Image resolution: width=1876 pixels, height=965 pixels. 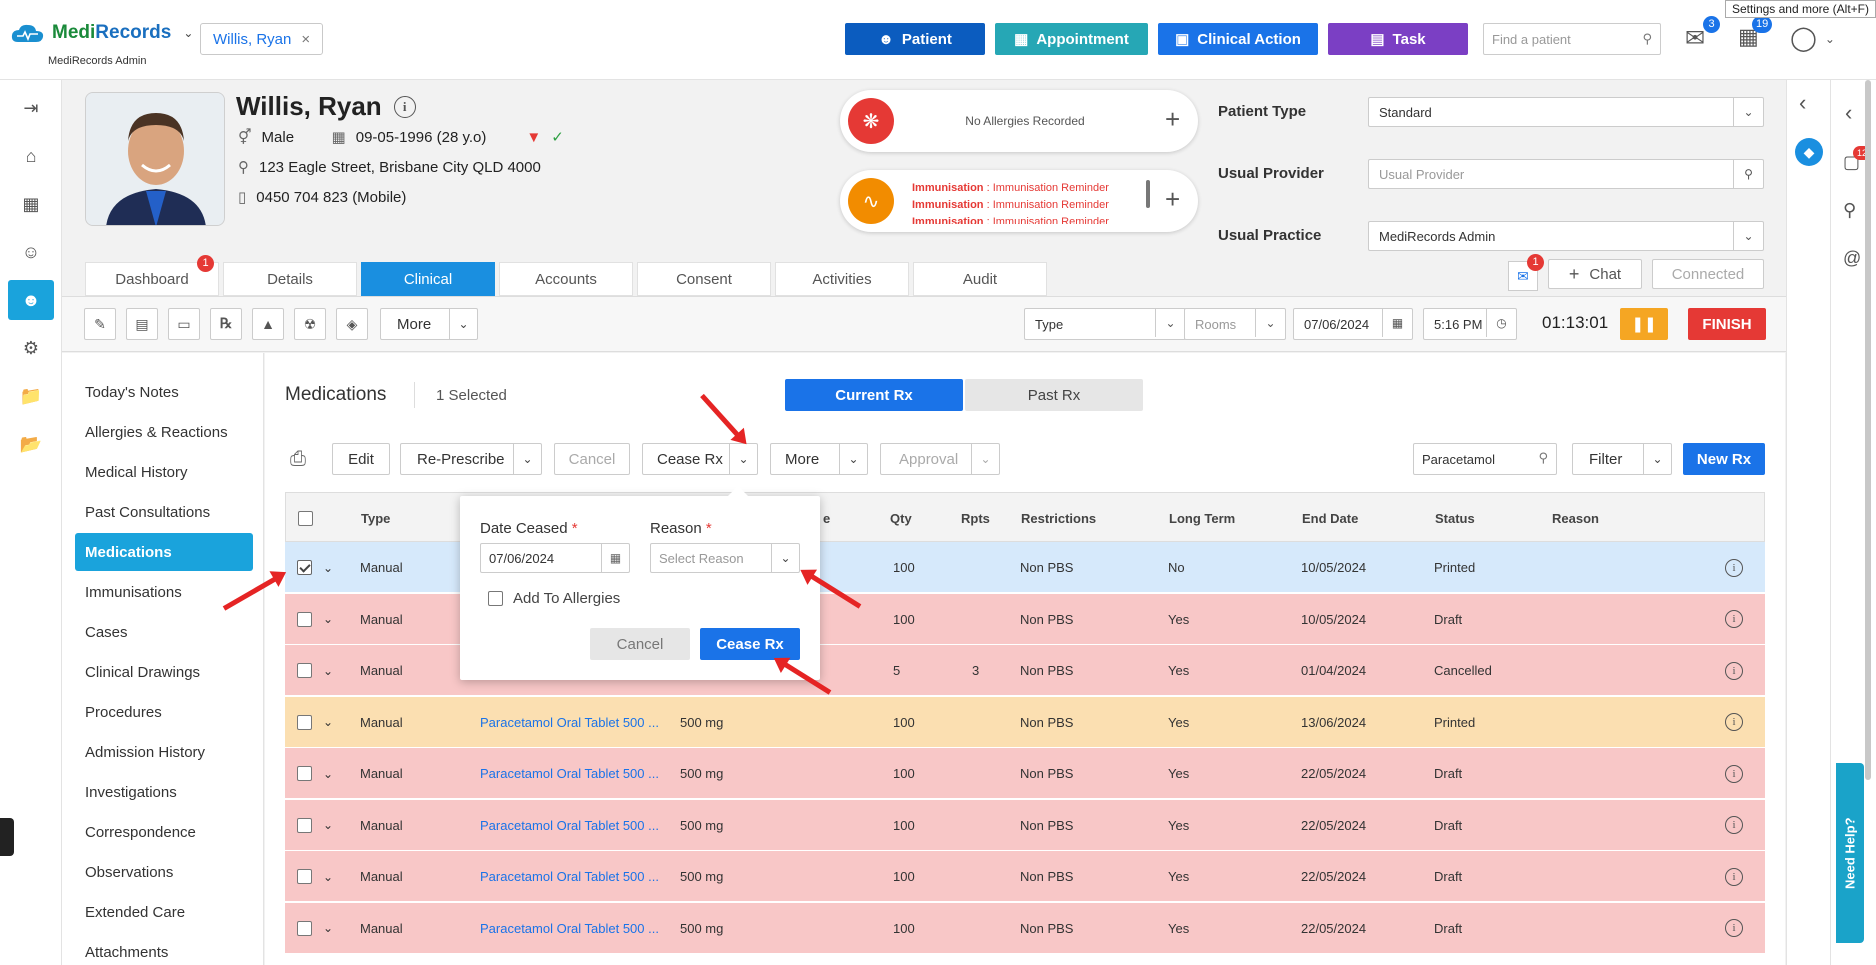 What do you see at coordinates (826, 518) in the screenshot?
I see `col-dose: e` at bounding box center [826, 518].